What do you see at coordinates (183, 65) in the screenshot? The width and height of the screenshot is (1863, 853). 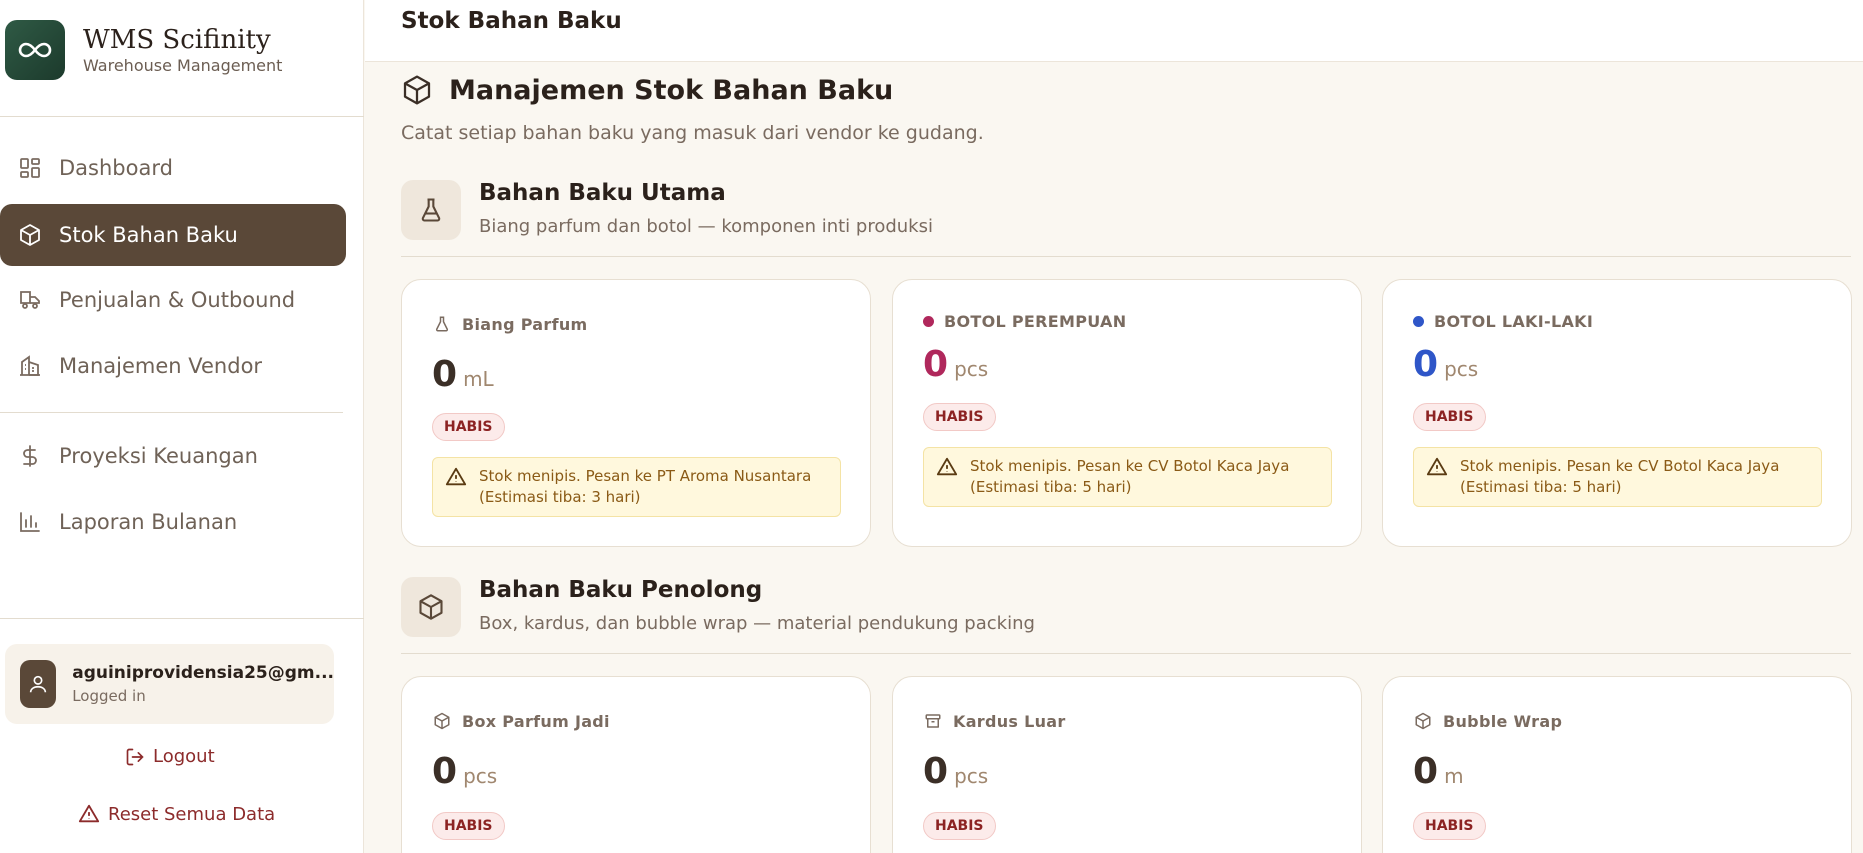 I see `brand-subtitle: Warehouse Management` at bounding box center [183, 65].